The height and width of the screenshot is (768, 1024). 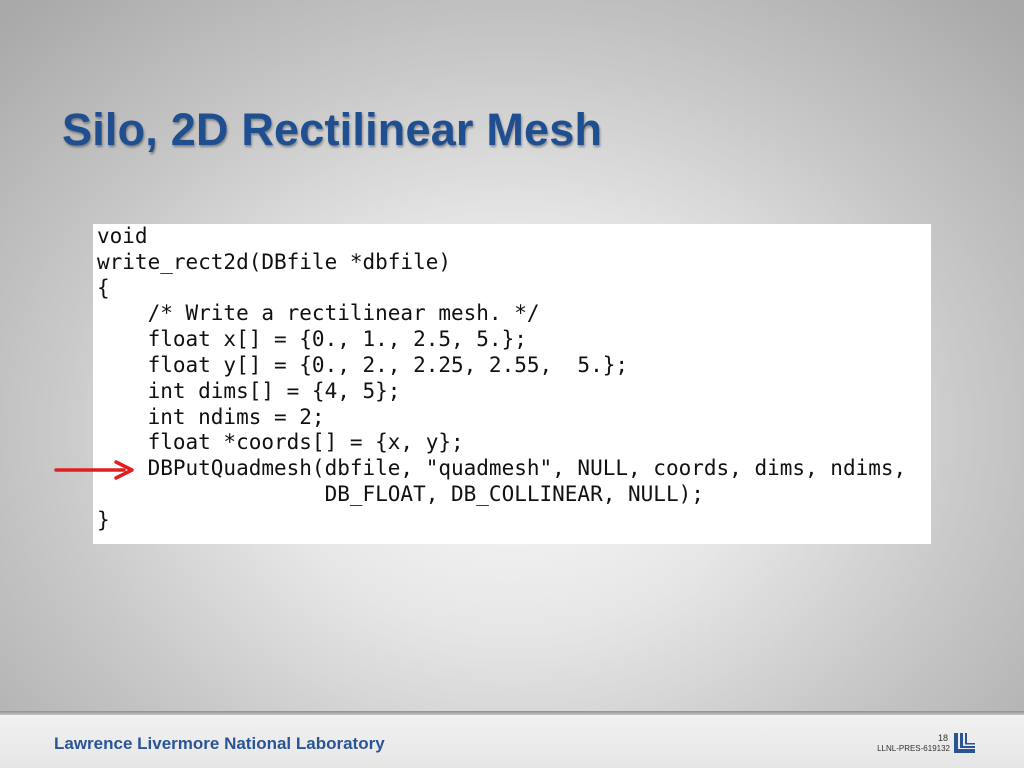 I want to click on code-line: void, so click(x=122, y=236).